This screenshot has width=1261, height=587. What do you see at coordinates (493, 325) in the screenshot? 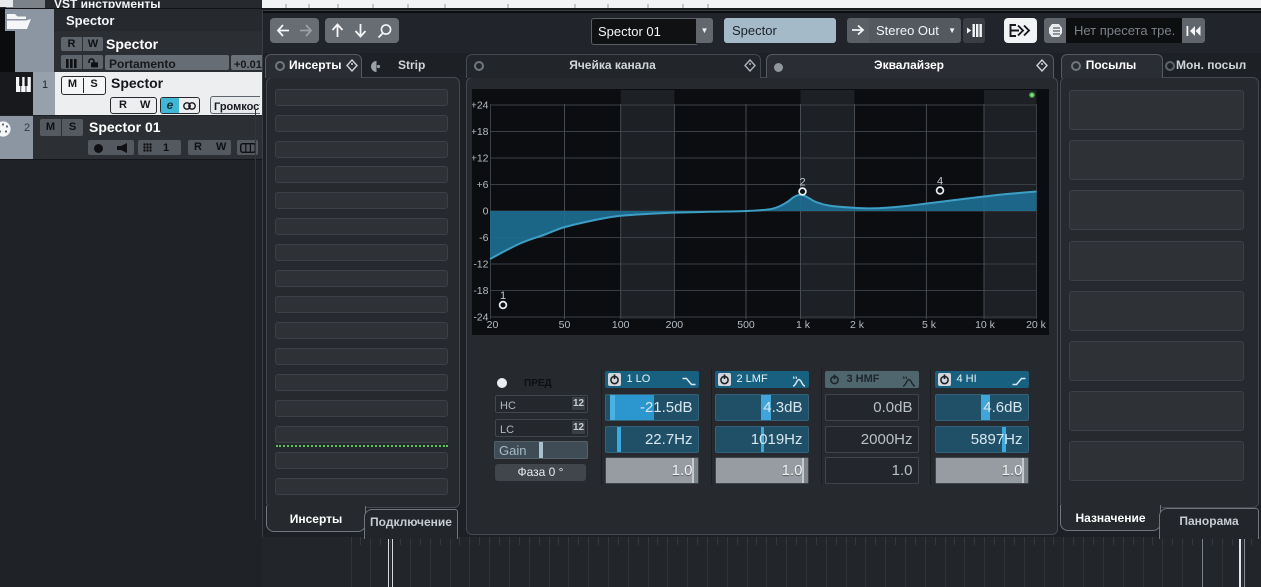
I see `svg-text: 20` at bounding box center [493, 325].